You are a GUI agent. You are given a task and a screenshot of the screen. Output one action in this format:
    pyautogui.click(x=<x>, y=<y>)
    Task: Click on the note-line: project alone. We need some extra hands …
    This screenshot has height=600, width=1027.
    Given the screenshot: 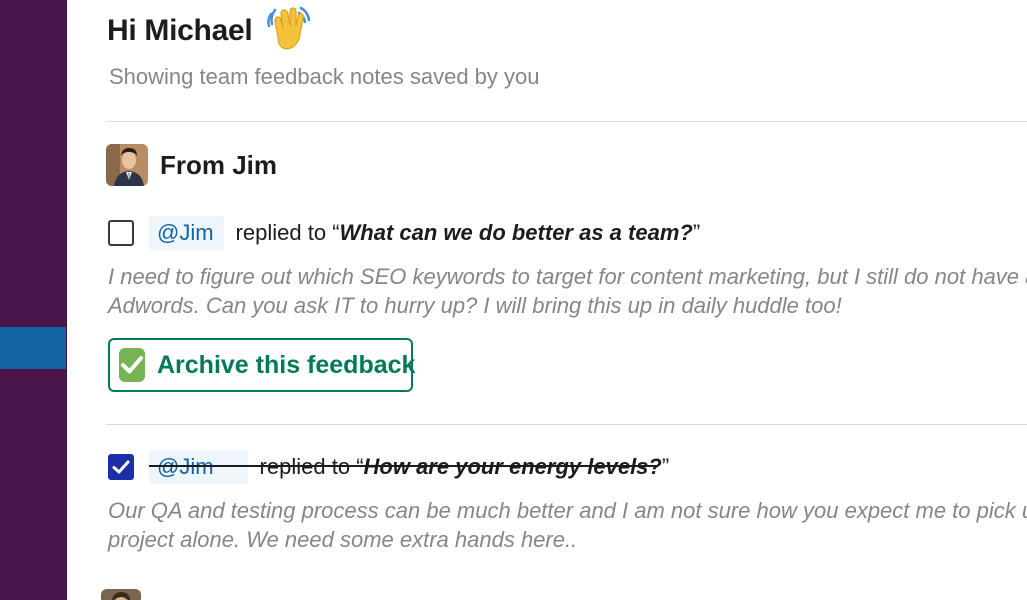 What is the action you would take?
    pyautogui.click(x=343, y=539)
    